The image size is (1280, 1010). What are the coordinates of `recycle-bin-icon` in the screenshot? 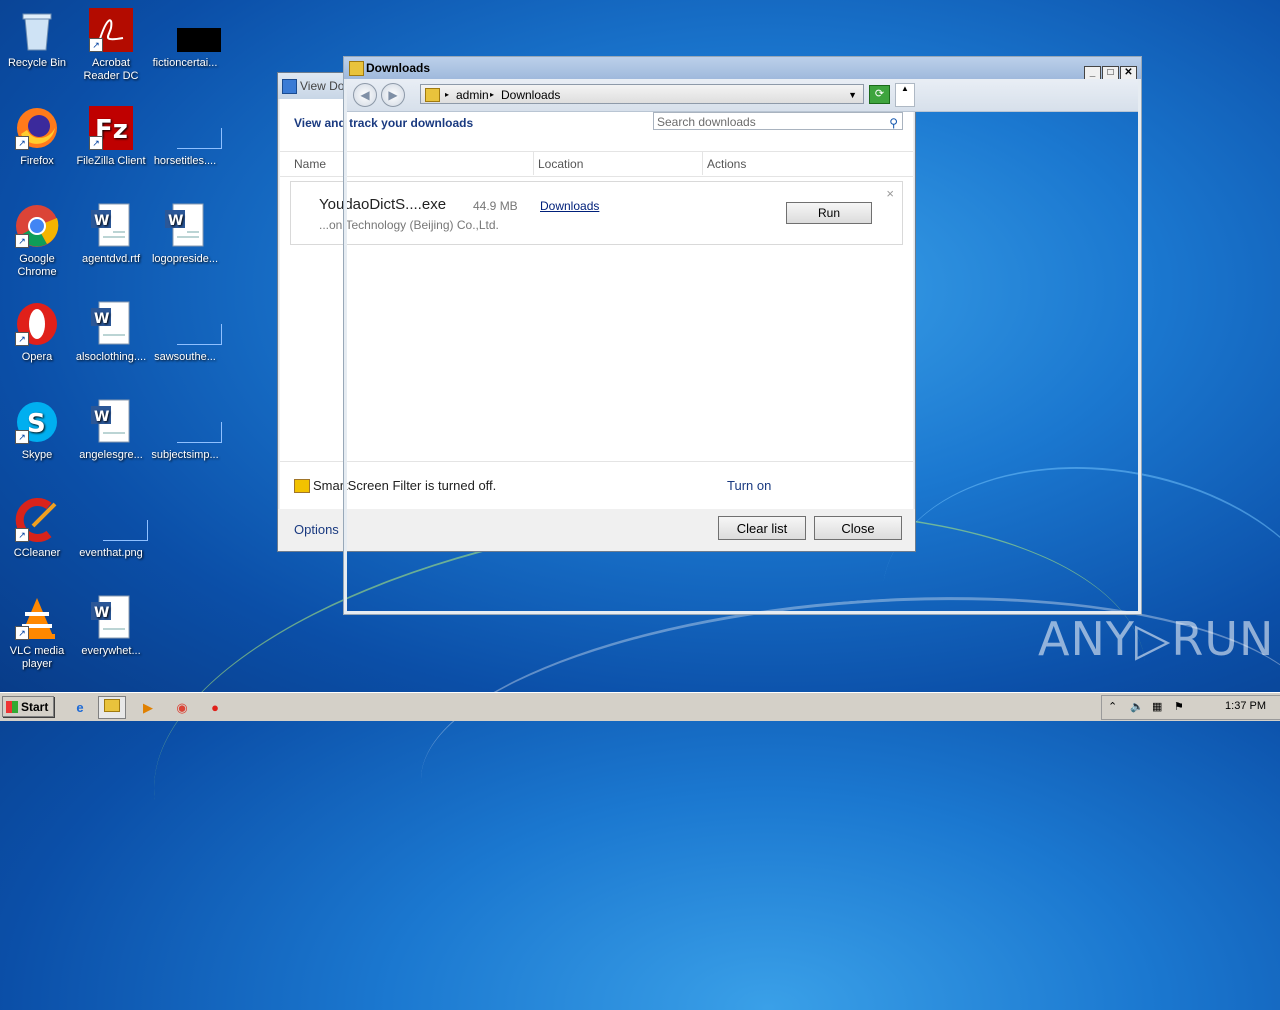 It's located at (37, 30).